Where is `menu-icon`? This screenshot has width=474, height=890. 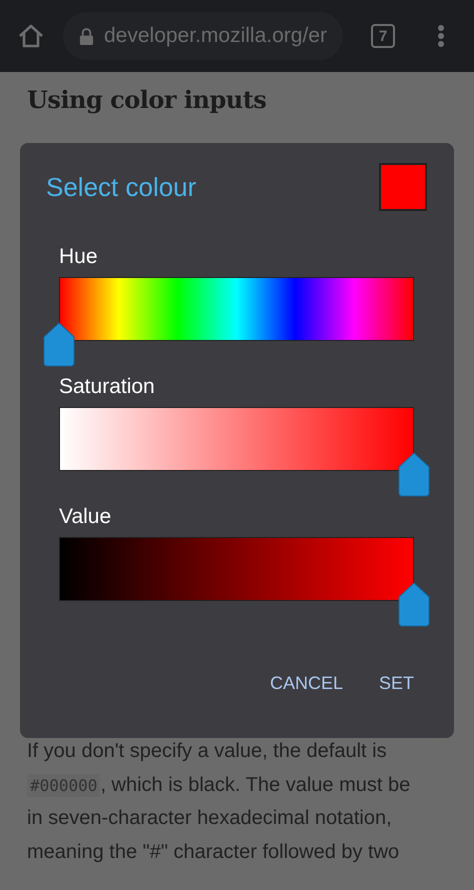
menu-icon is located at coordinates (441, 36).